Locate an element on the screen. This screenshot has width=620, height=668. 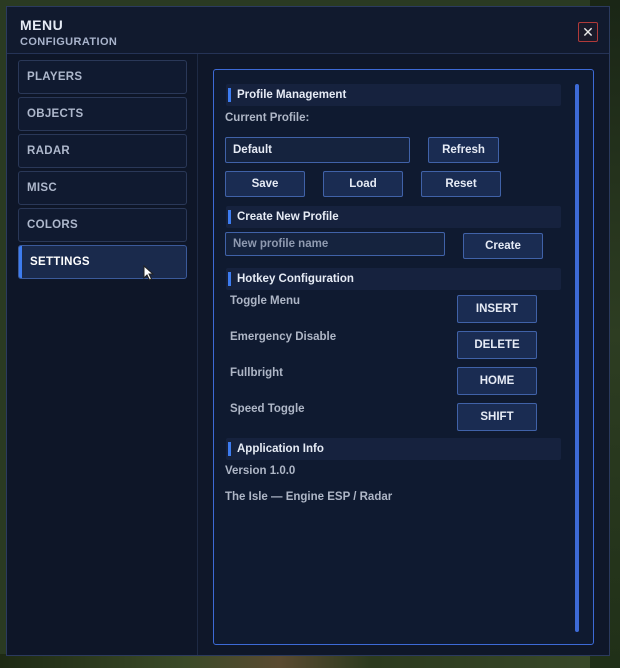
section-title: Profile Management is located at coordinates (292, 95).